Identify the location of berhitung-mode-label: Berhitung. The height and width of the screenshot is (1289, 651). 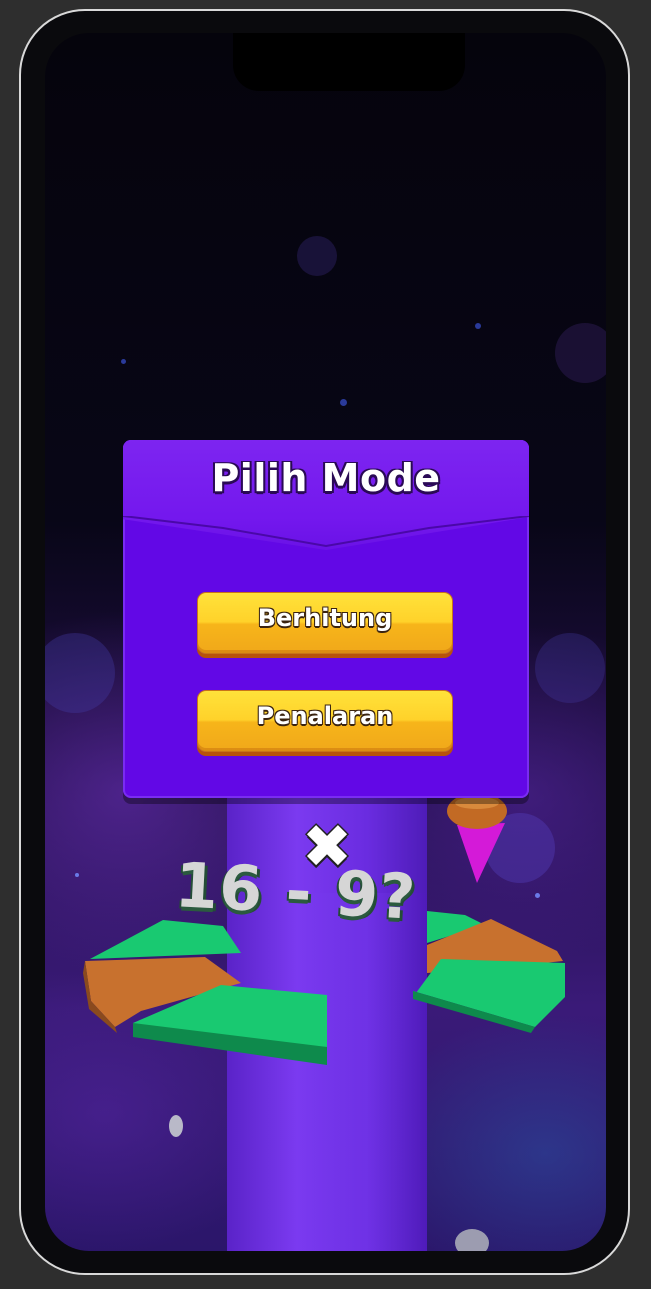
(325, 618).